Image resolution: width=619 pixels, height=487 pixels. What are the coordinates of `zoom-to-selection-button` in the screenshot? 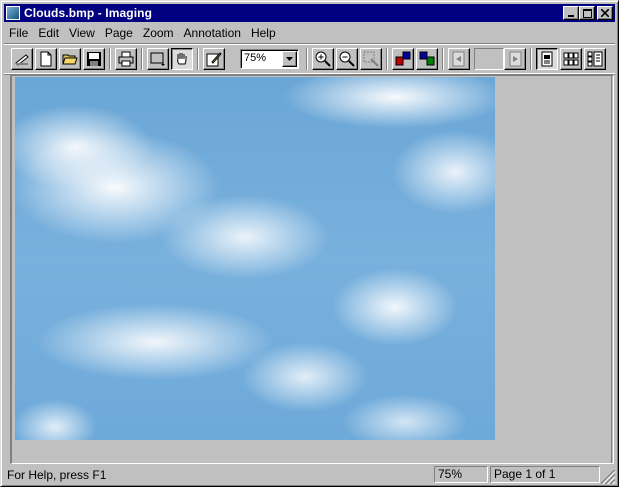 It's located at (371, 59).